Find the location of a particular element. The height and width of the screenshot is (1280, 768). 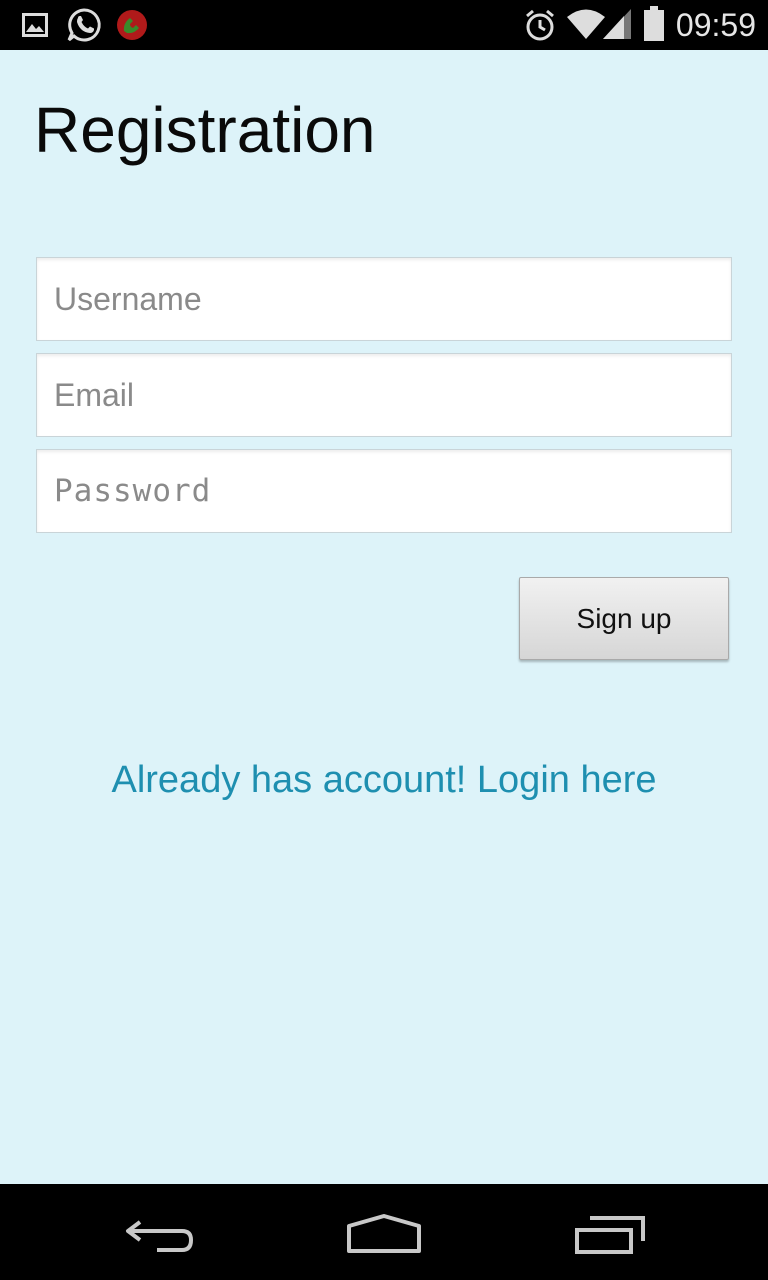

status-bar: 09:59 is located at coordinates (384, 25).